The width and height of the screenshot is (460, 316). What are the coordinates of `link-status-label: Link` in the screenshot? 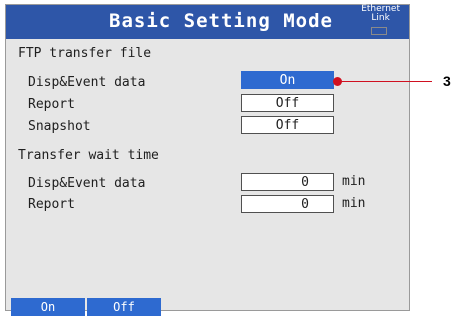 It's located at (380, 18).